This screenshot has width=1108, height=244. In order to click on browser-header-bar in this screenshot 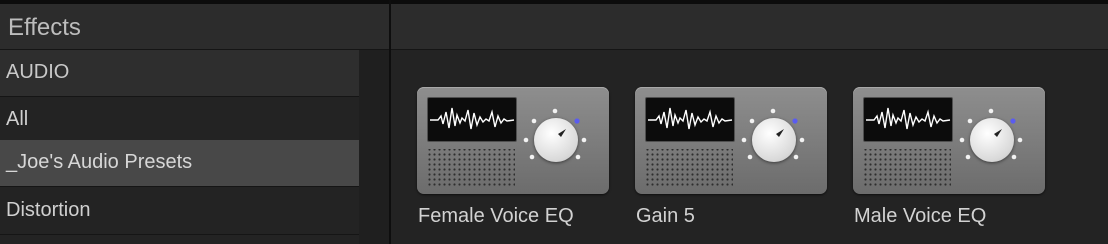, I will do `click(749, 27)`.